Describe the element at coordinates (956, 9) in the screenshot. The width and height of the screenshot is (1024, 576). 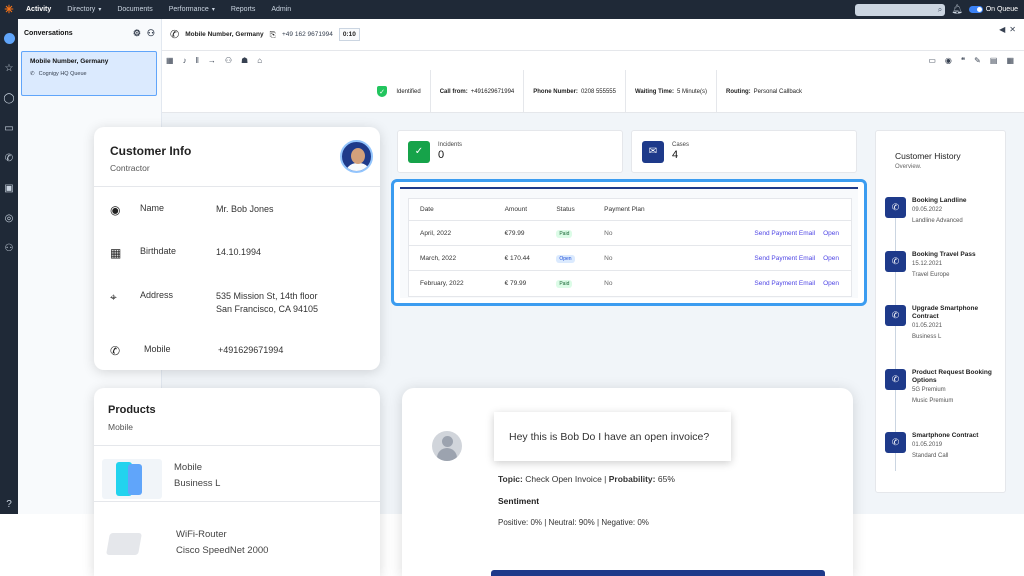
I see `bell-icon: 🔔︎` at that location.